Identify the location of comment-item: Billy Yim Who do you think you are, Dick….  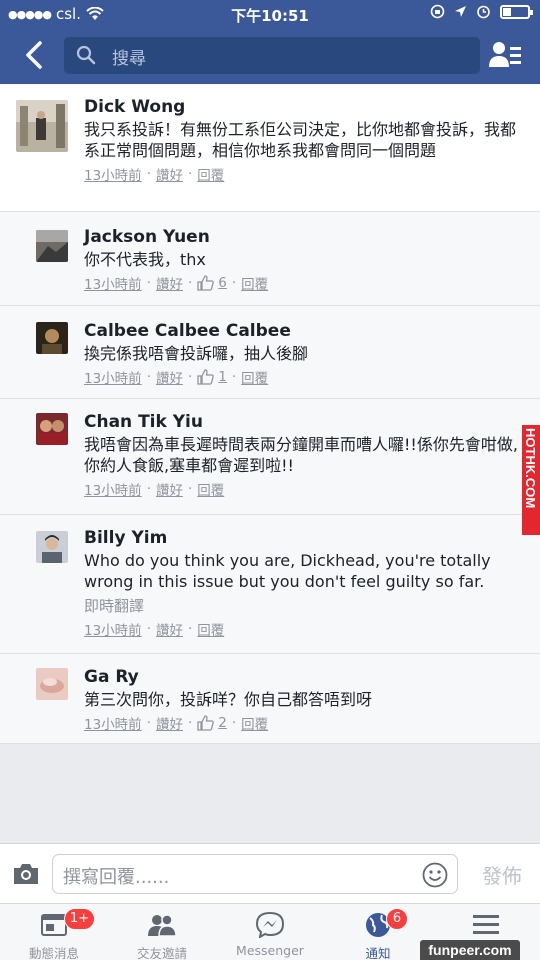
(270, 584).